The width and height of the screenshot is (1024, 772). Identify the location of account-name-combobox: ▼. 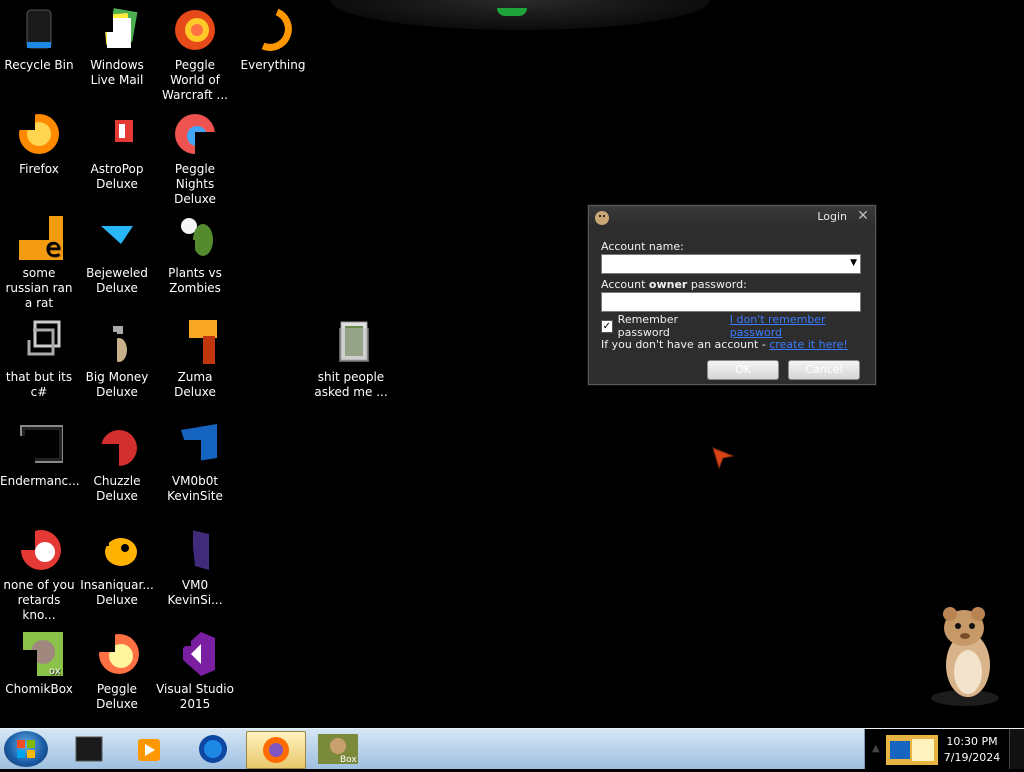
(731, 264).